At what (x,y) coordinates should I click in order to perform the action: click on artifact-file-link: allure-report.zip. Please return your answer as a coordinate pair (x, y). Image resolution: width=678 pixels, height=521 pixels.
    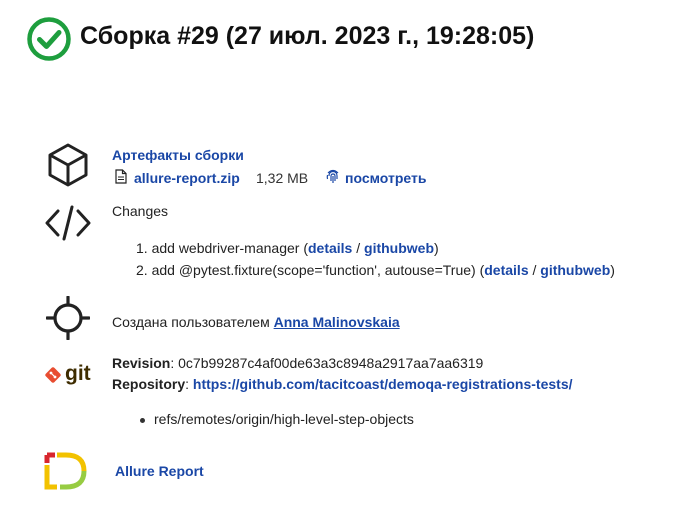
    Looking at the image, I should click on (187, 178).